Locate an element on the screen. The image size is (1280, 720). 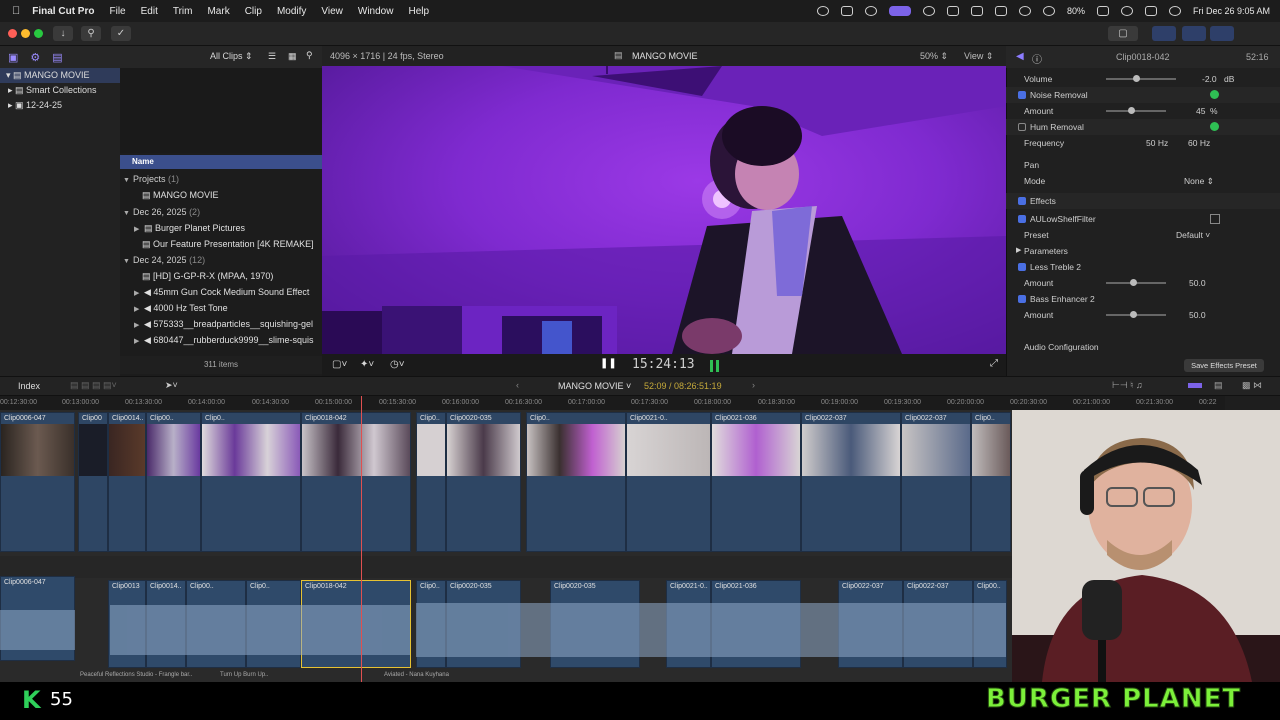
battery-icon is located at coordinates (1102, 11).